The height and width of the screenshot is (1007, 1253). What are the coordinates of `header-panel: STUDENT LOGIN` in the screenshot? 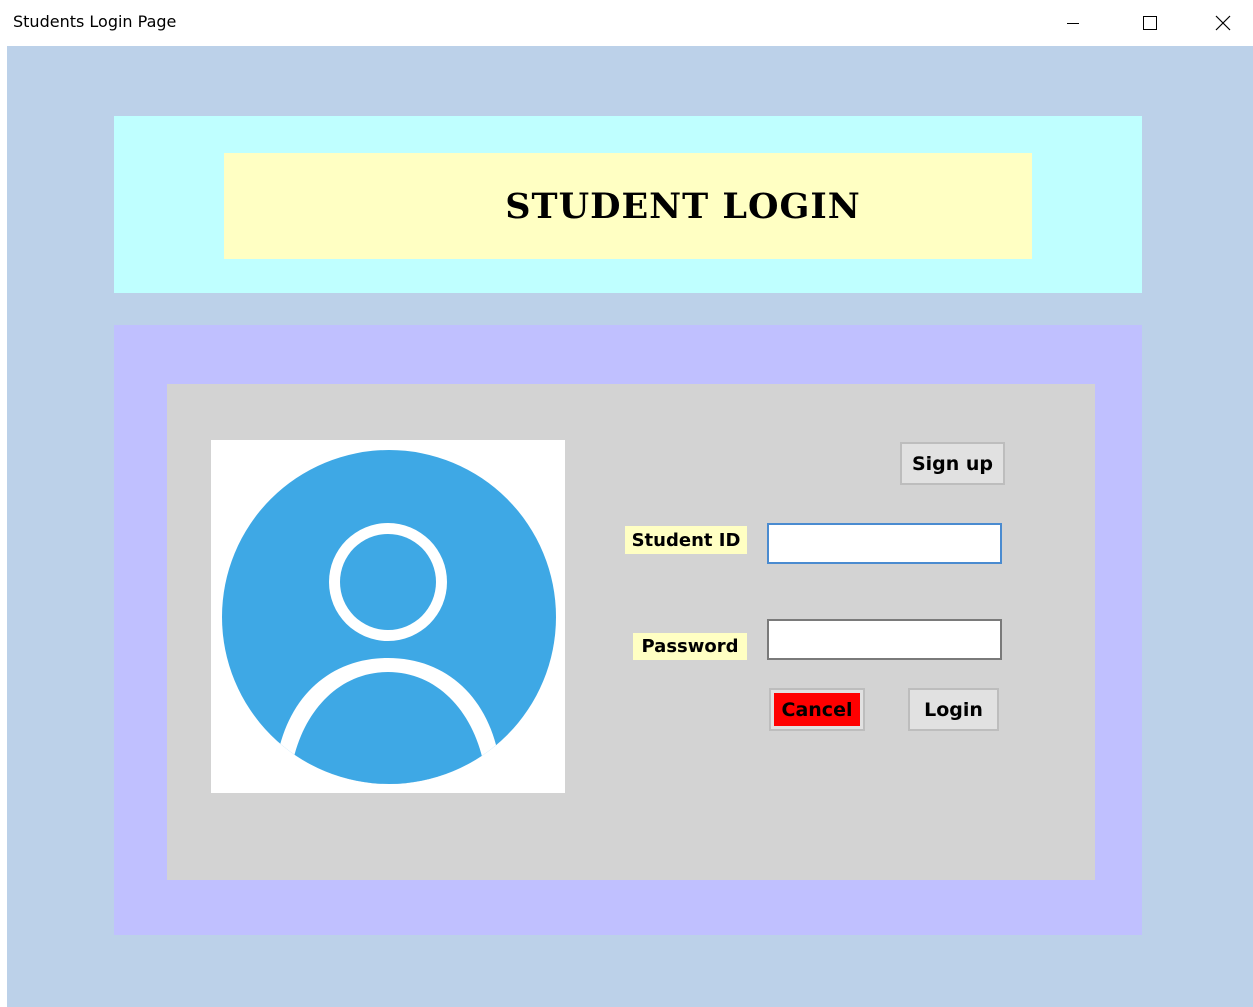 It's located at (628, 204).